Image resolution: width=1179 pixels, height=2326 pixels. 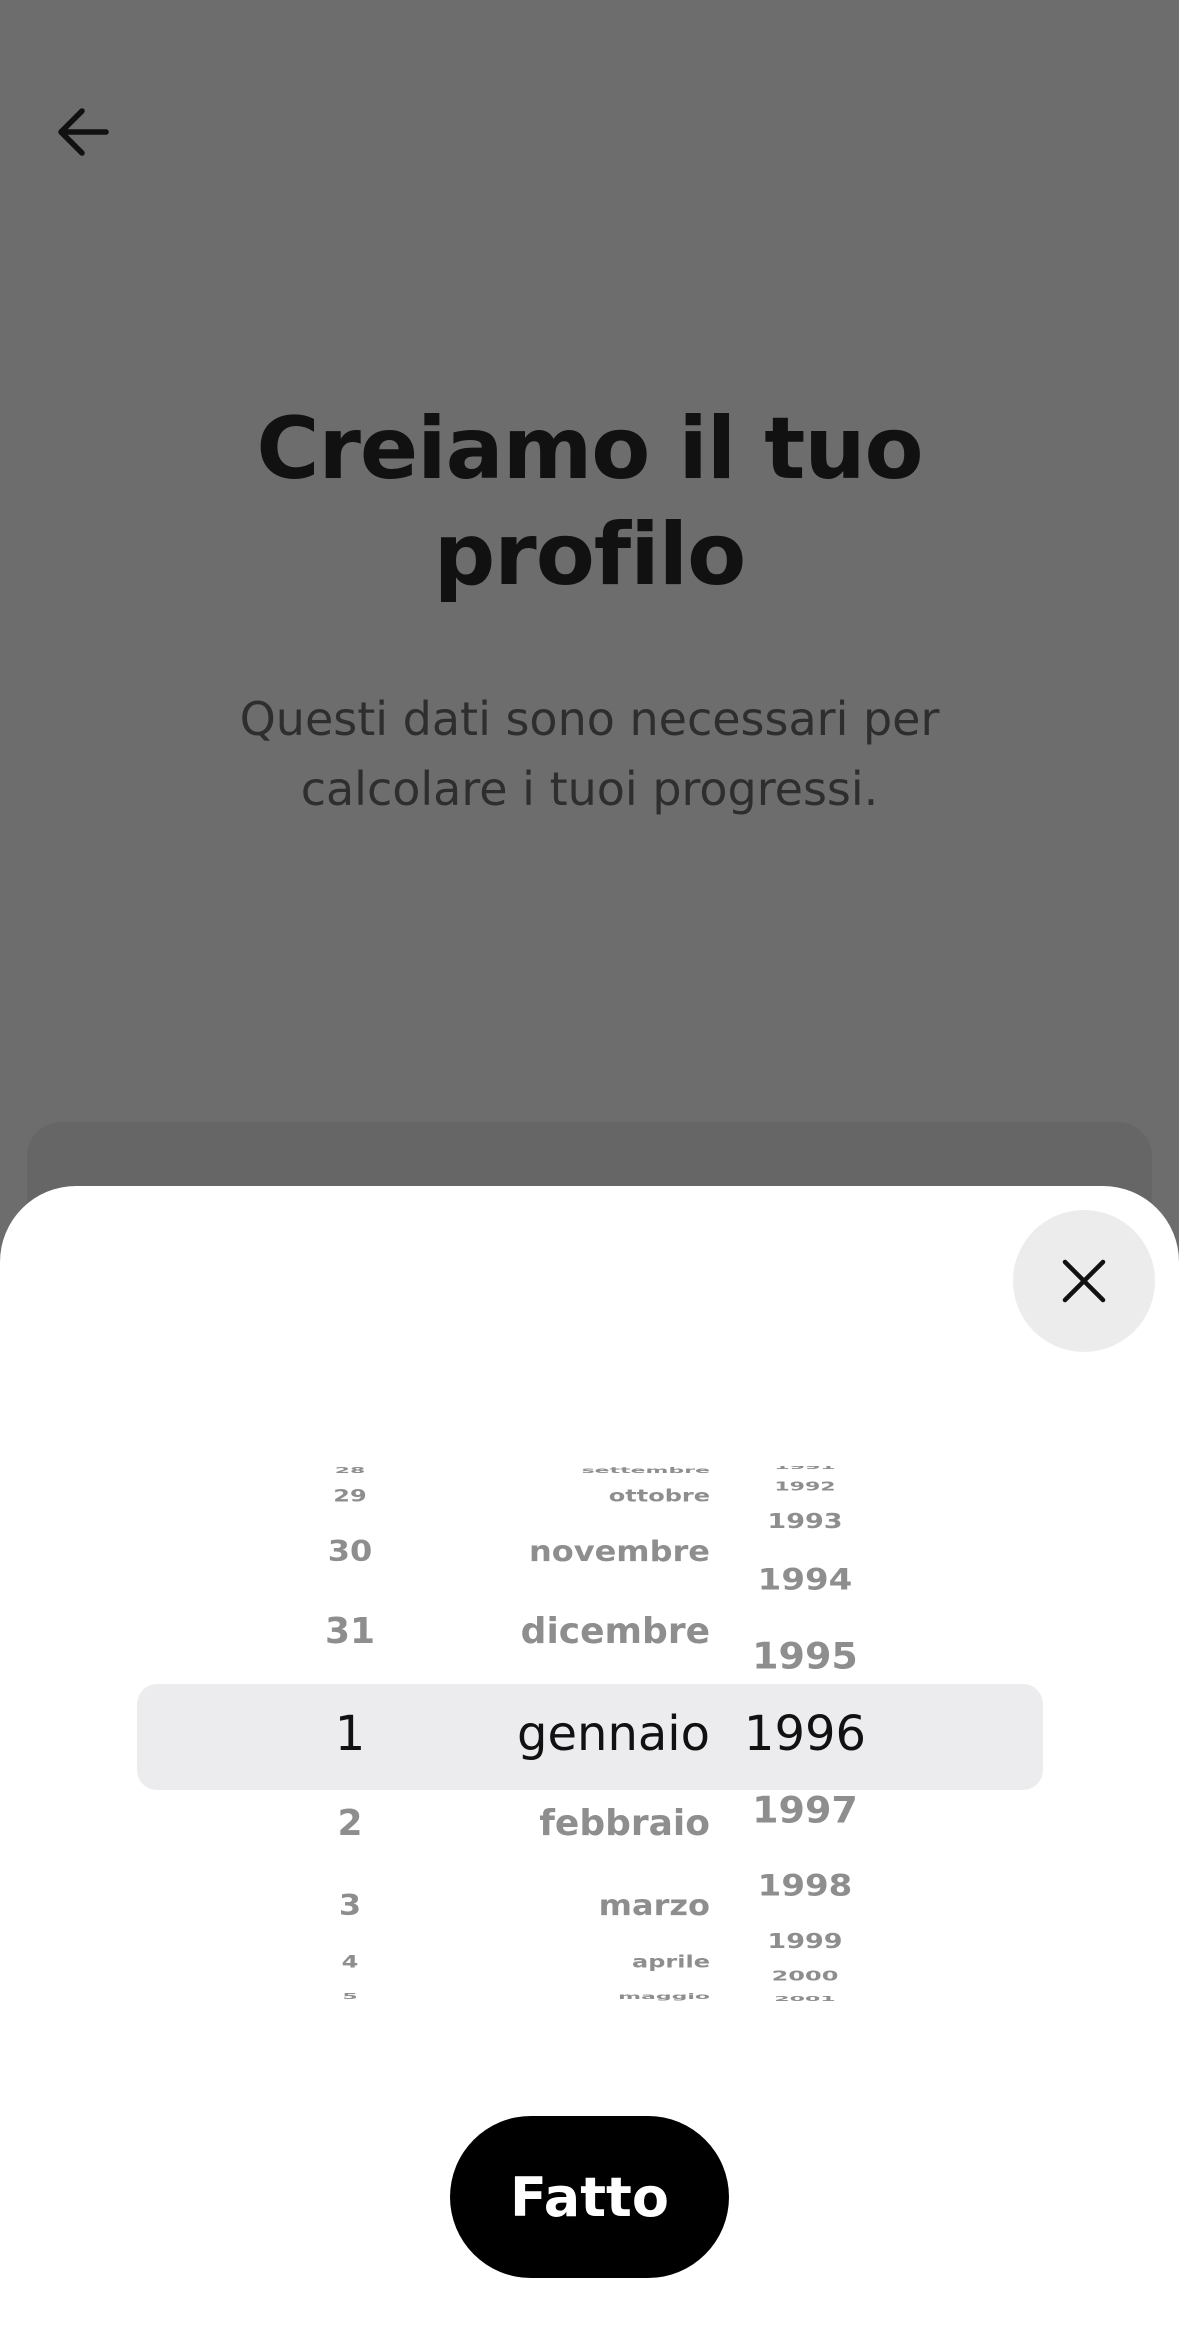 What do you see at coordinates (805, 1810) in the screenshot?
I see `year-option: 1997` at bounding box center [805, 1810].